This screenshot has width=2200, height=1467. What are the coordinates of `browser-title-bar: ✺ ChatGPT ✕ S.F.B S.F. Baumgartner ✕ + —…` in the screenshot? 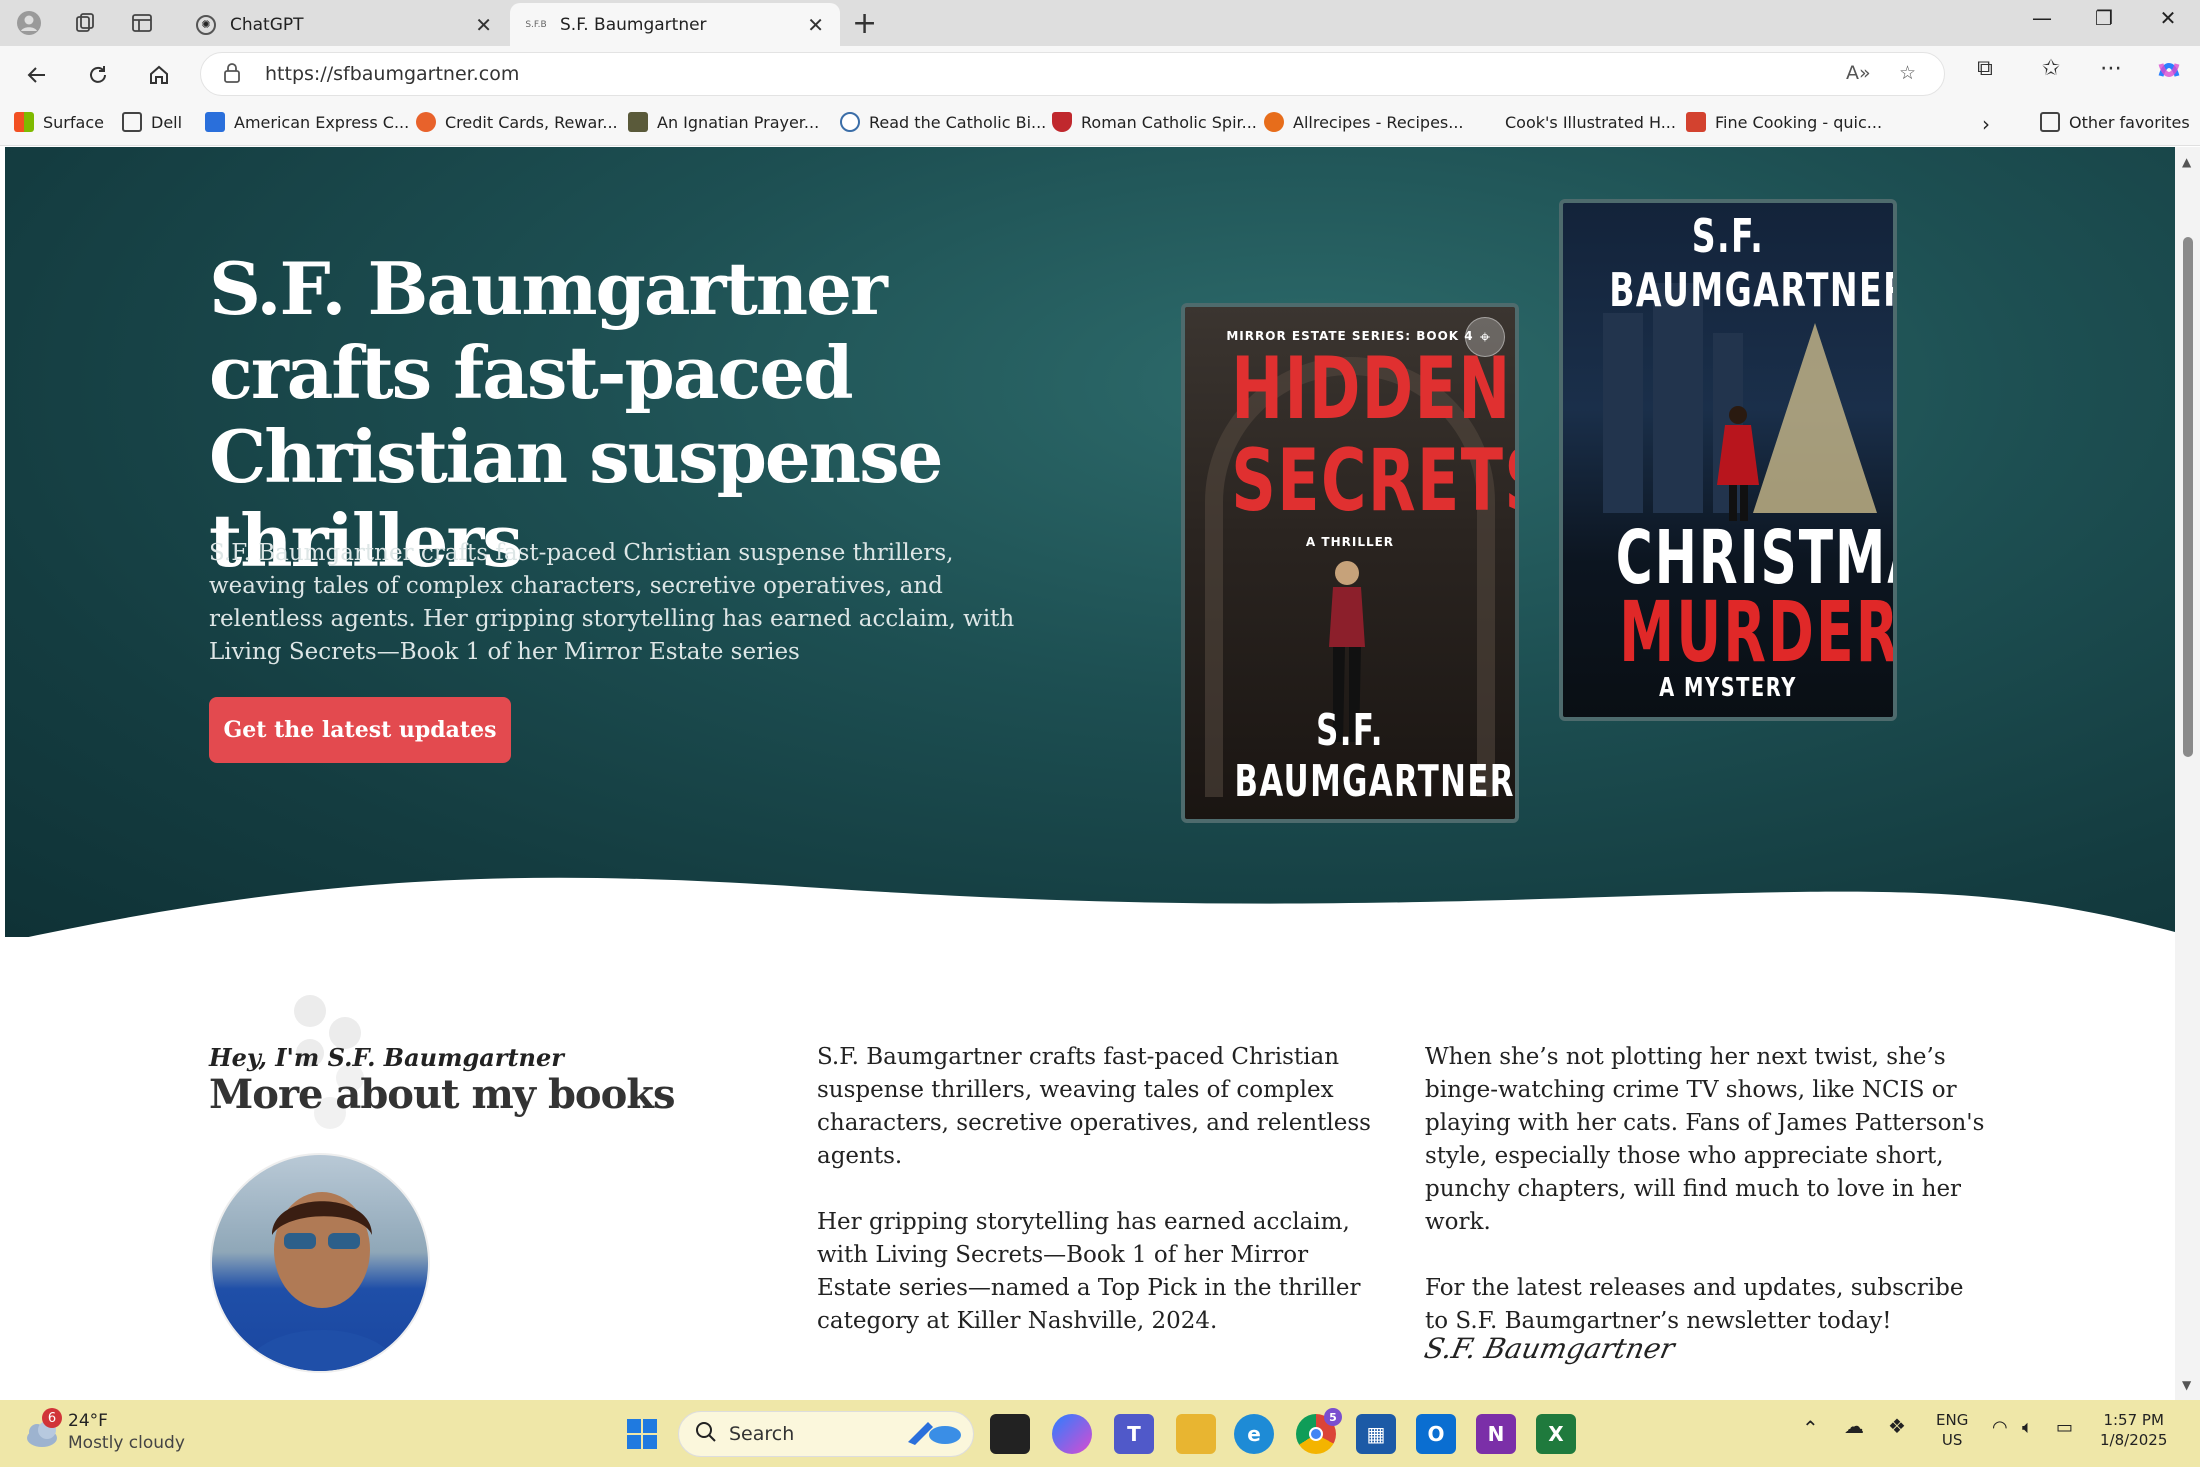 It's located at (1100, 23).